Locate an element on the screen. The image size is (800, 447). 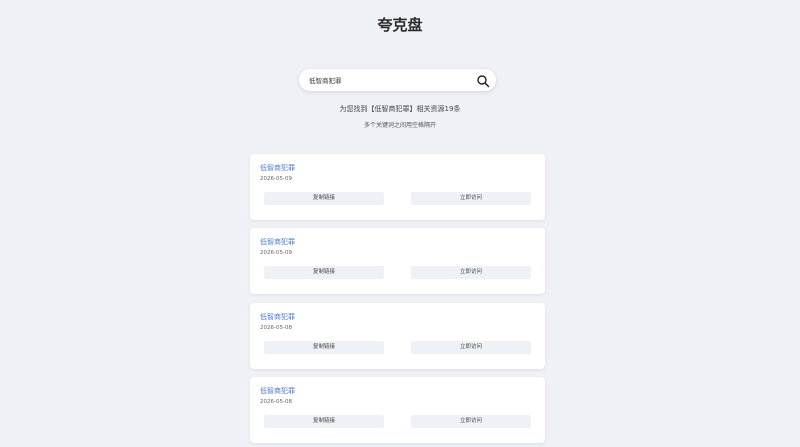
search-input is located at coordinates (389, 80).